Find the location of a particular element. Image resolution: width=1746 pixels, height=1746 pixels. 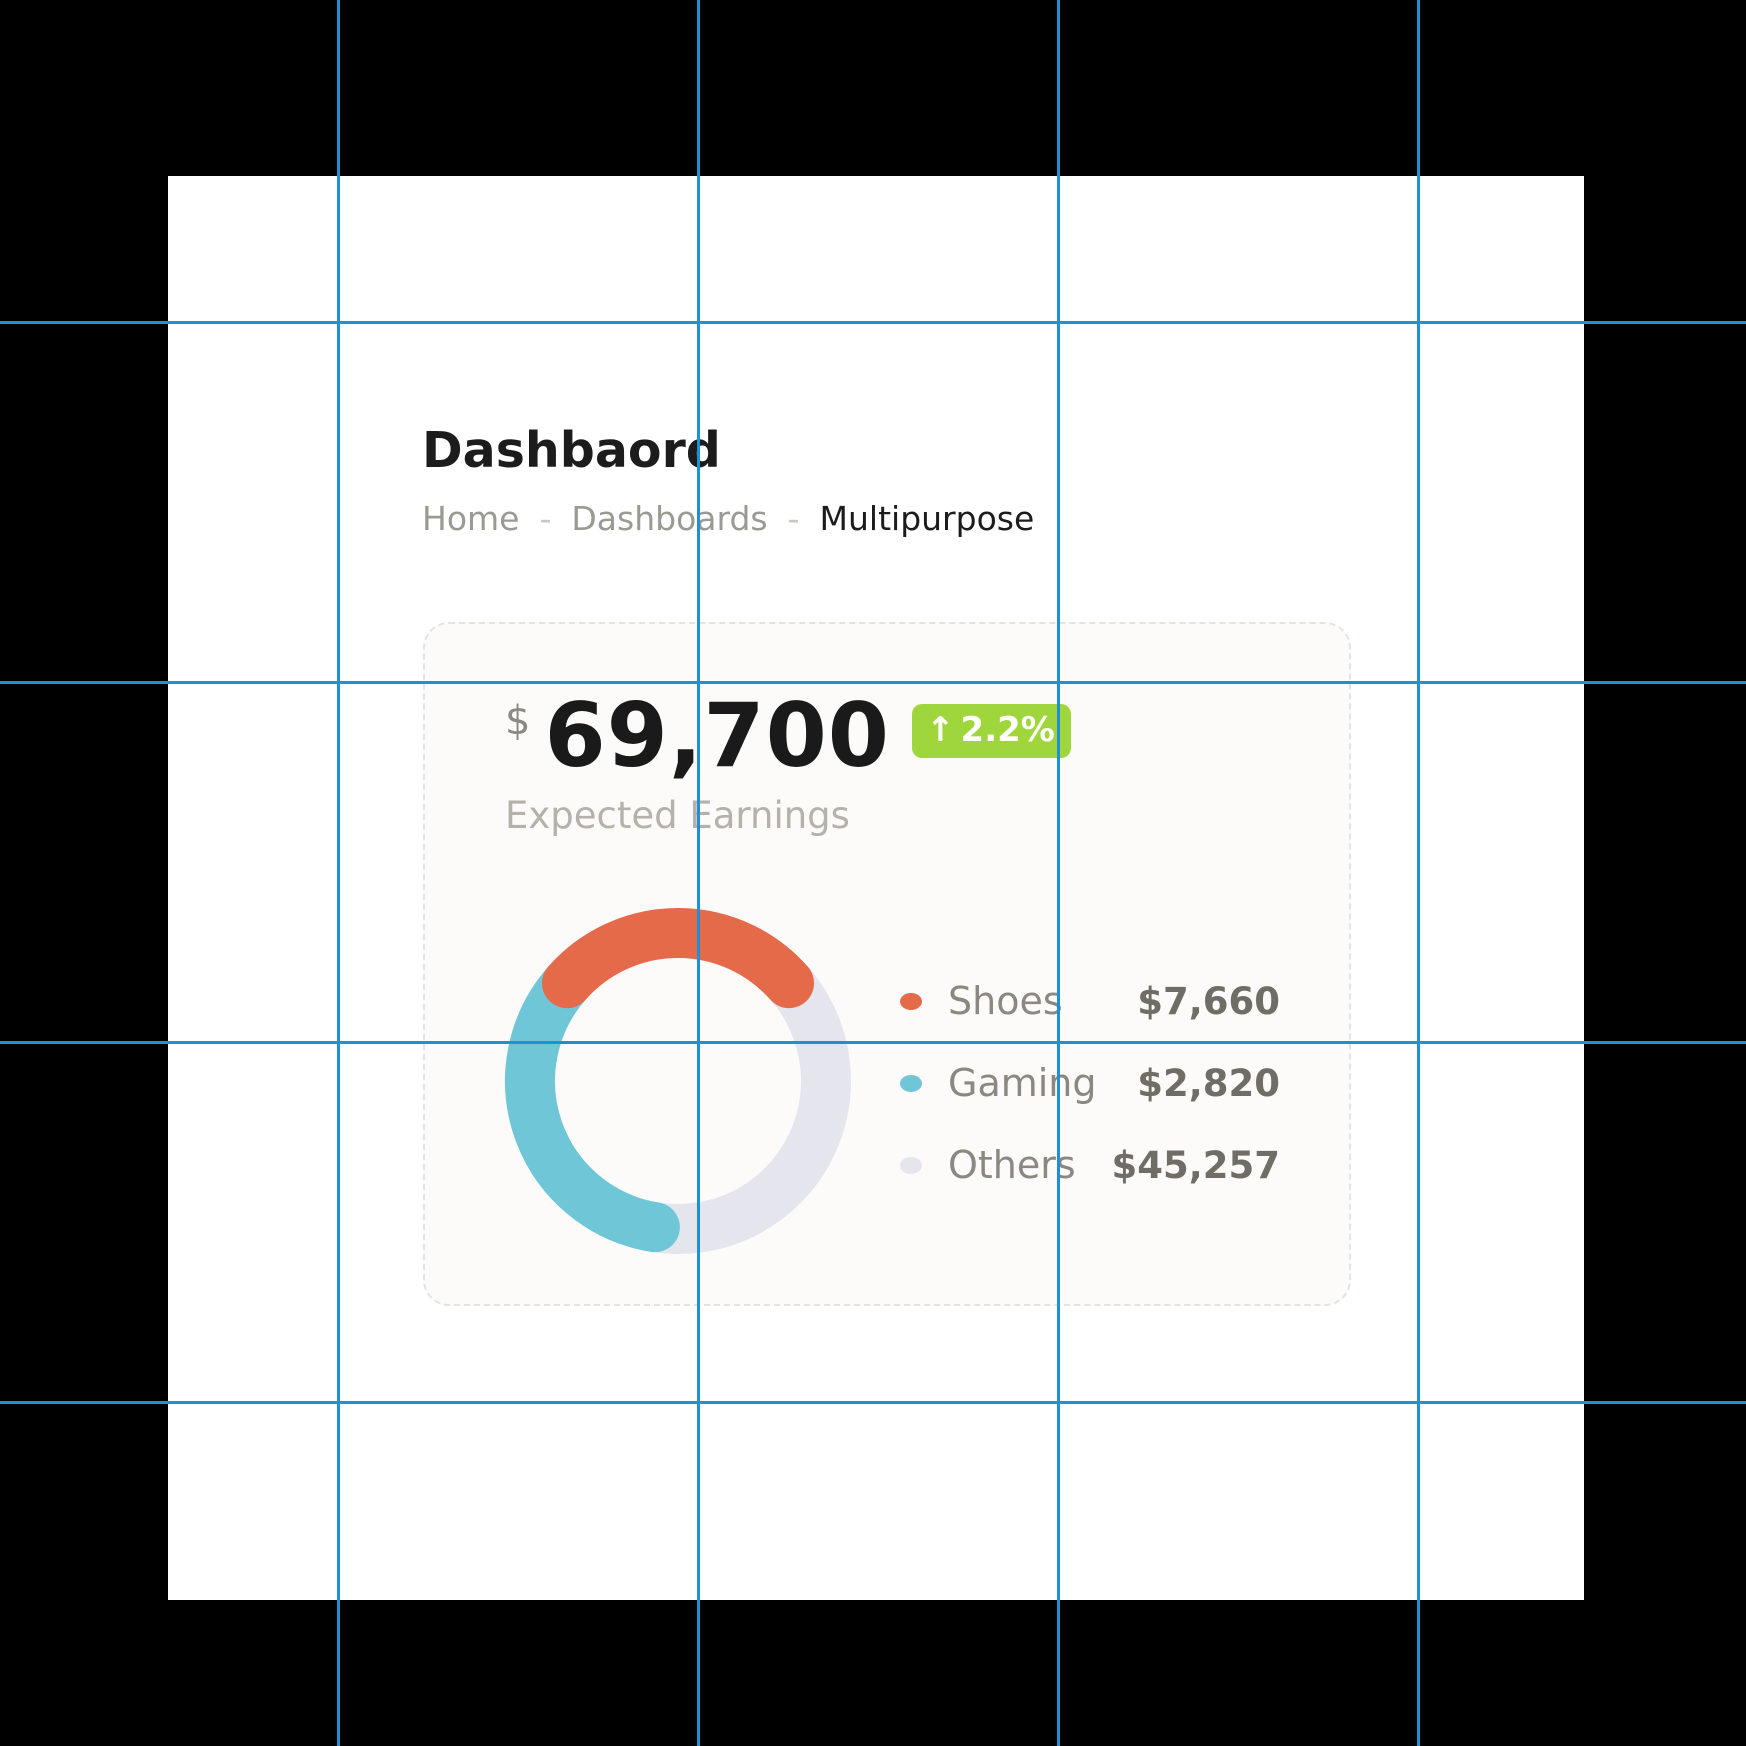

chart-legend: Shoes $7,660 Gaming $2,820 Others $45,257 is located at coordinates (1090, 1083).